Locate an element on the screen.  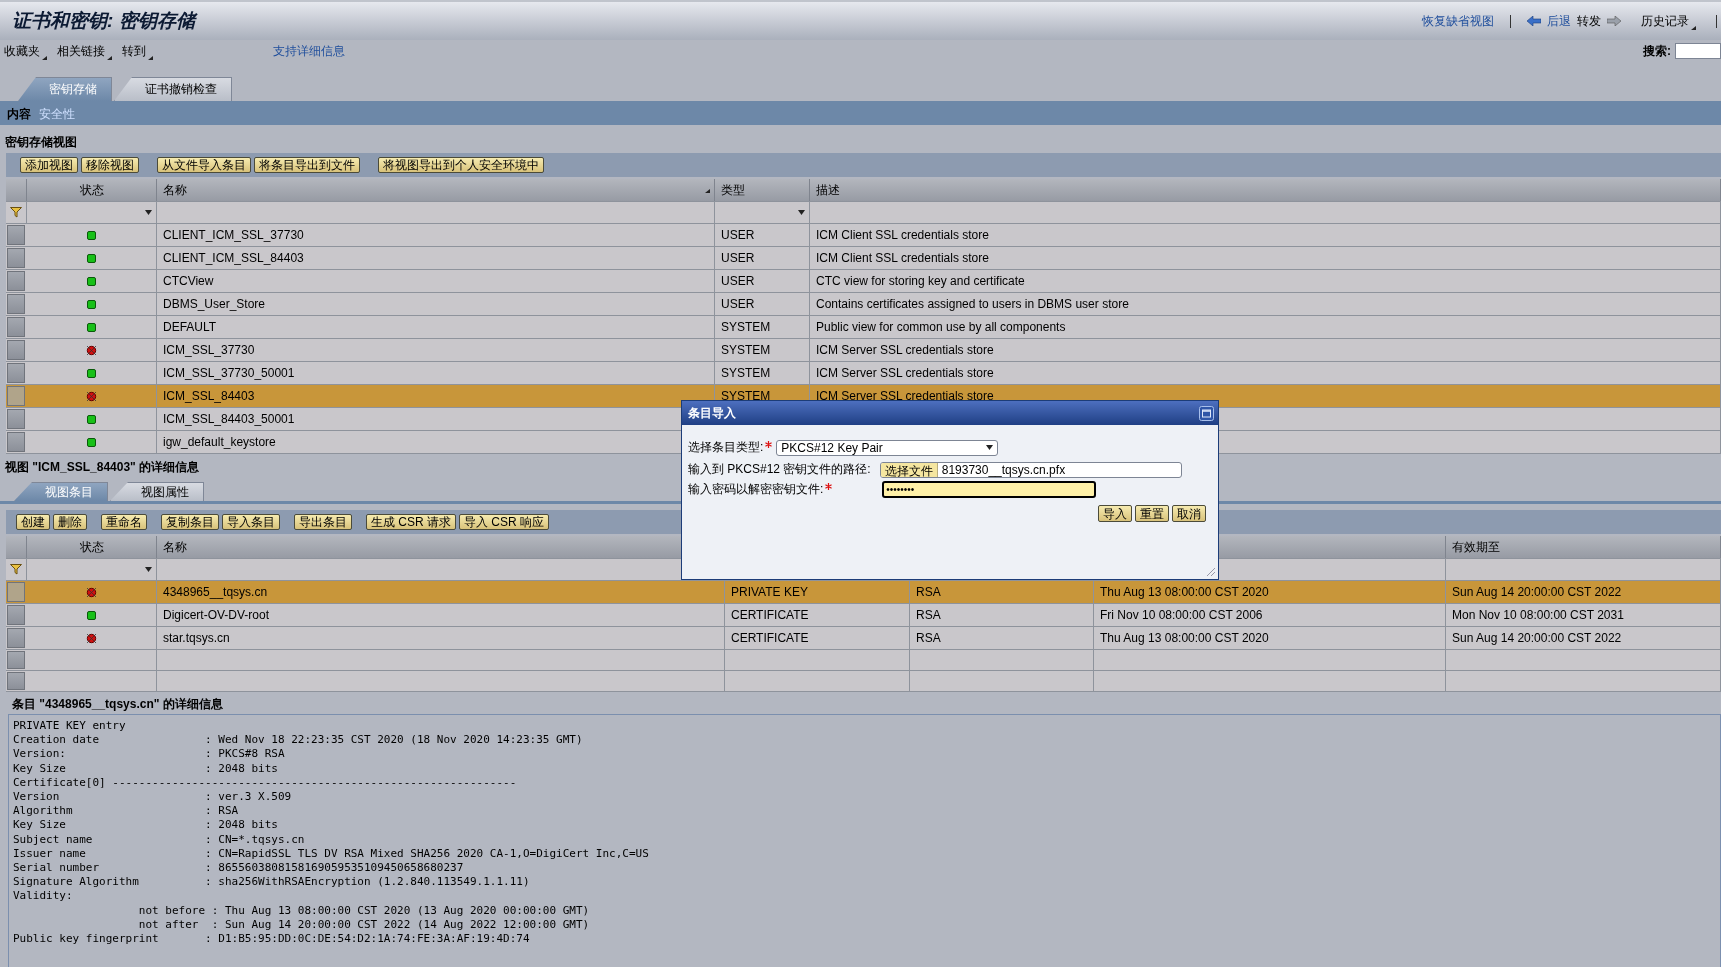
table-cell: Contains certificates assigned to users in DBMS user store is located at coordinates (972, 304).